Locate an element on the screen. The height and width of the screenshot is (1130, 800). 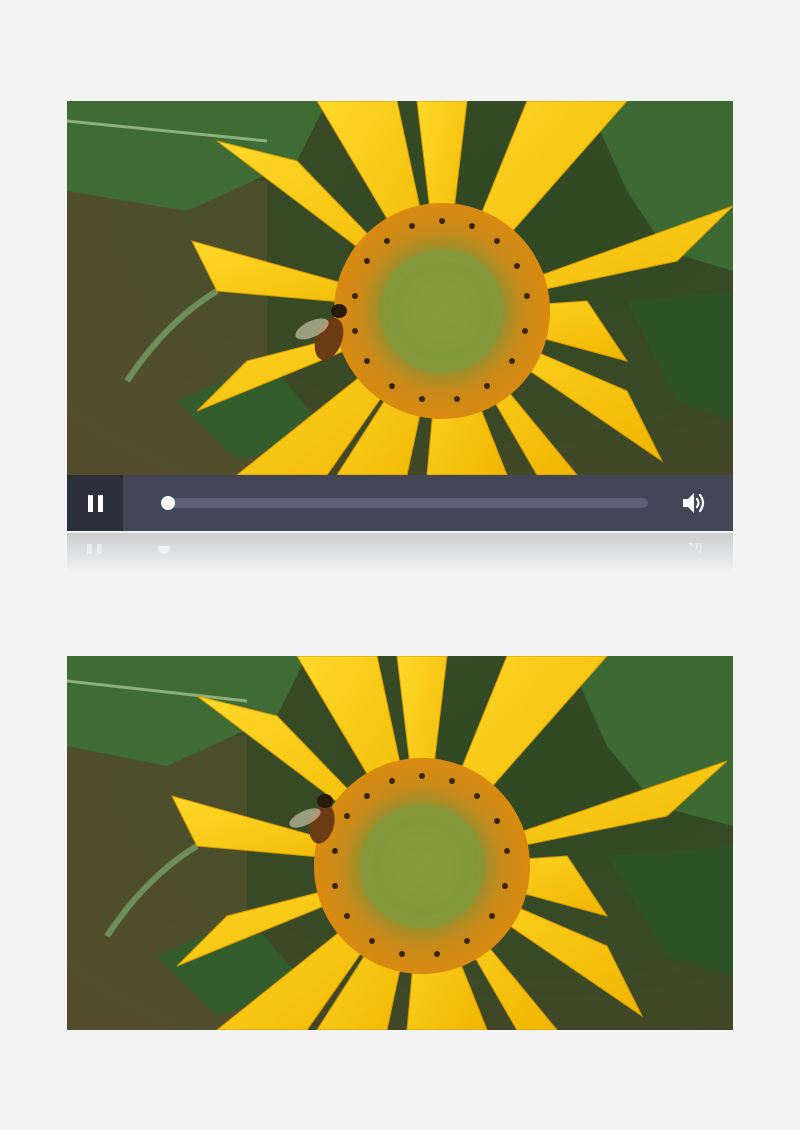
pause-button is located at coordinates (95, 503).